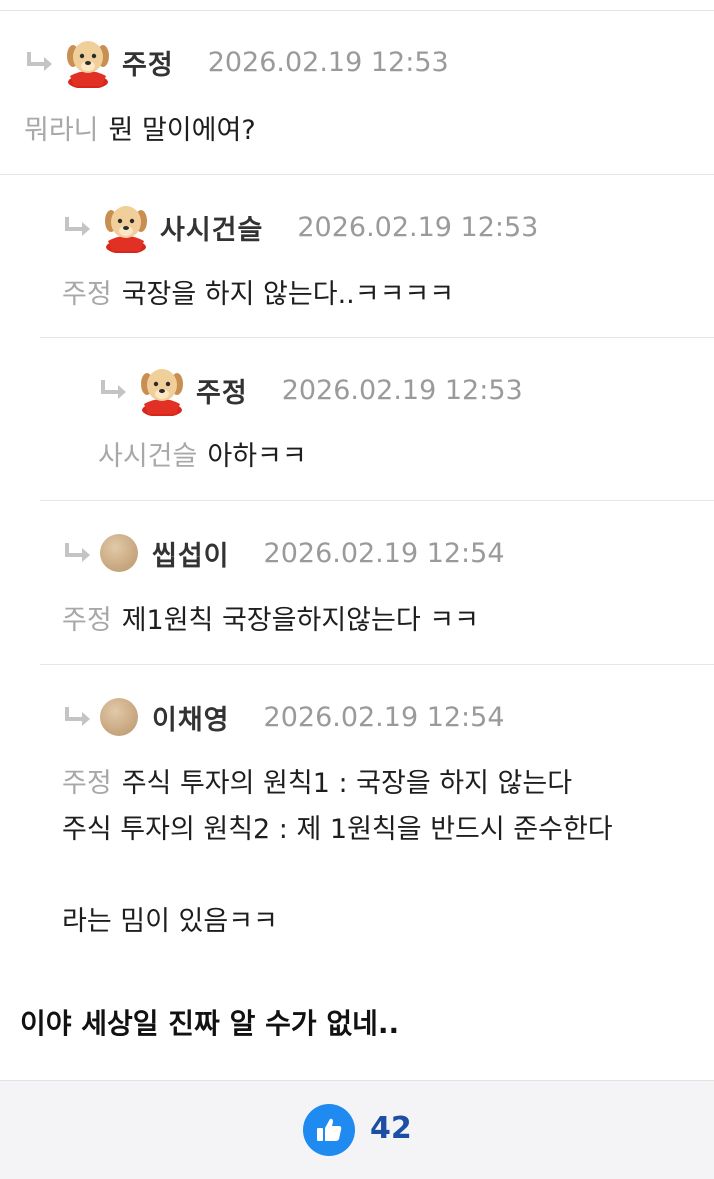  Describe the element at coordinates (191, 717) in the screenshot. I see `comment-author: 이채영` at that location.